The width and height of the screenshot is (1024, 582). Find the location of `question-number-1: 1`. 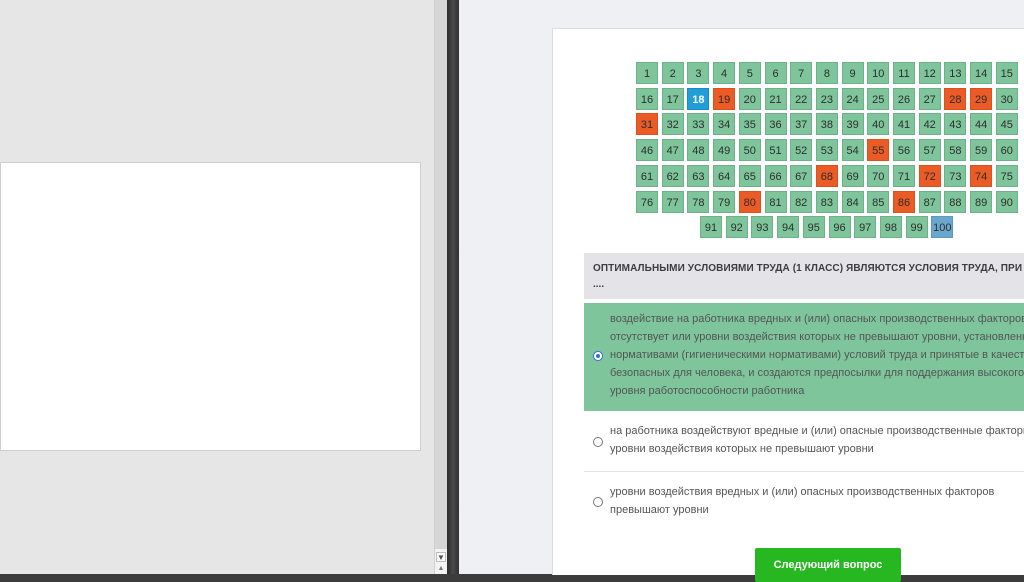

question-number-1: 1 is located at coordinates (647, 73).